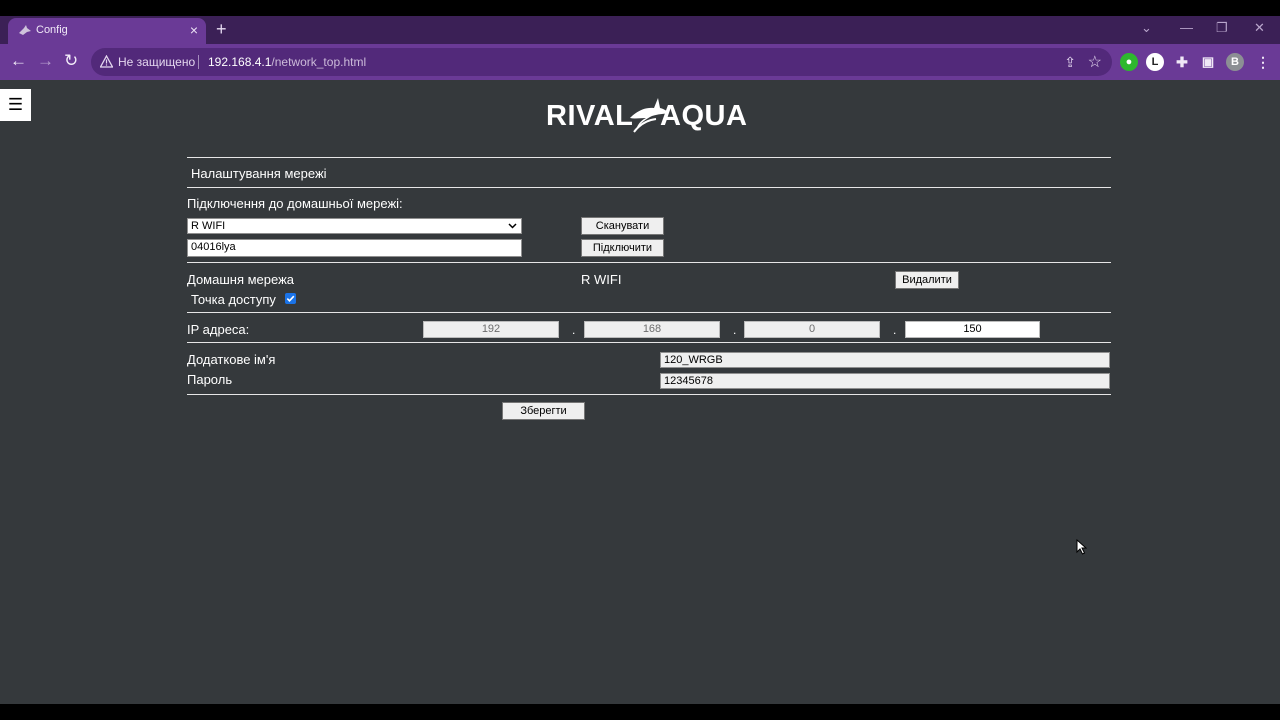 This screenshot has width=1280, height=720. I want to click on network-select-value: R WIFI, so click(208, 226).